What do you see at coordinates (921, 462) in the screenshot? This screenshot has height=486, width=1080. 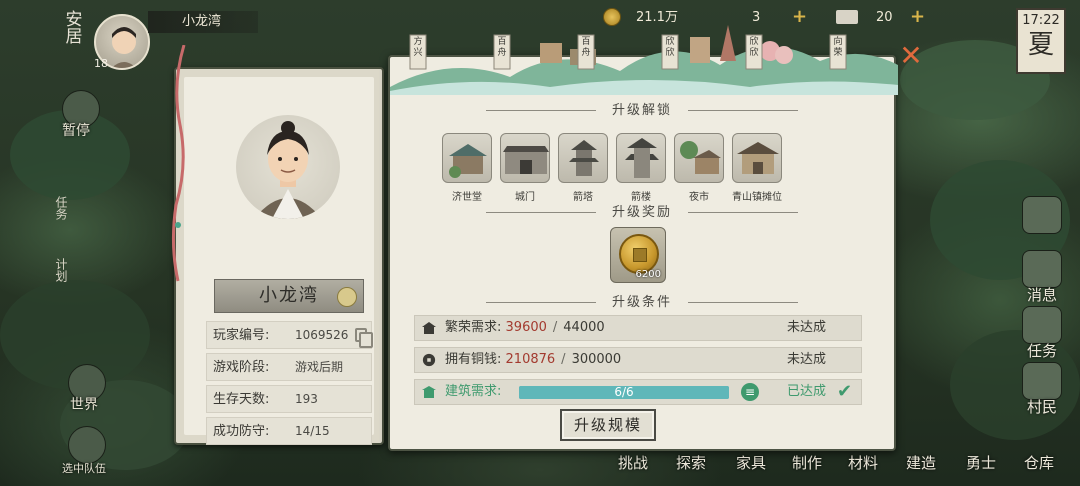 I see `bottom-menu-build: 建造` at bounding box center [921, 462].